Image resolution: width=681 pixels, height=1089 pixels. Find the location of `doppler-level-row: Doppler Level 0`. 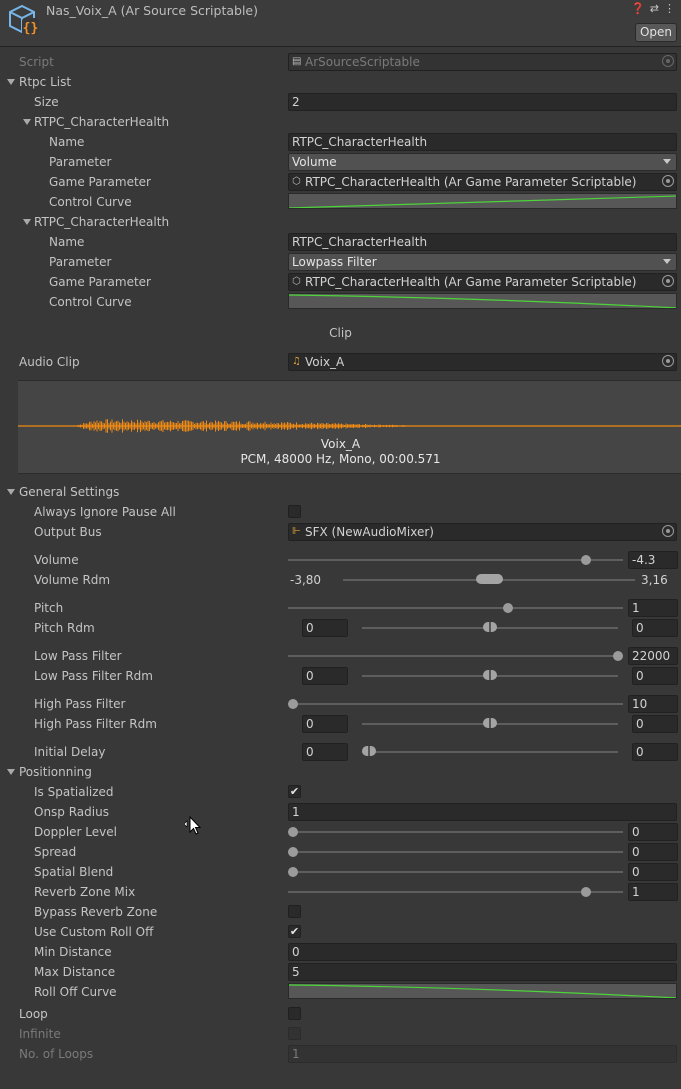

doppler-level-row: Doppler Level 0 is located at coordinates (340, 832).